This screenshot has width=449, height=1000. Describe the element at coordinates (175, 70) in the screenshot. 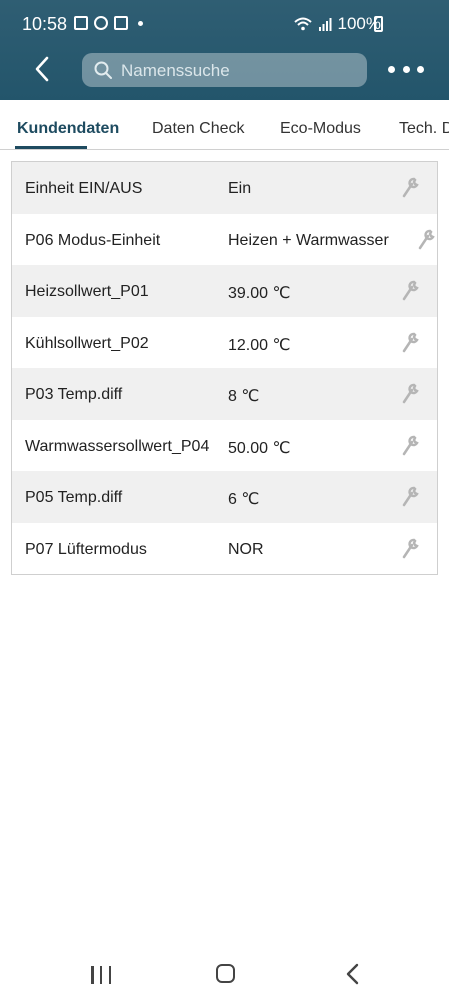

I see `search-placeholder: Namenssuche` at that location.